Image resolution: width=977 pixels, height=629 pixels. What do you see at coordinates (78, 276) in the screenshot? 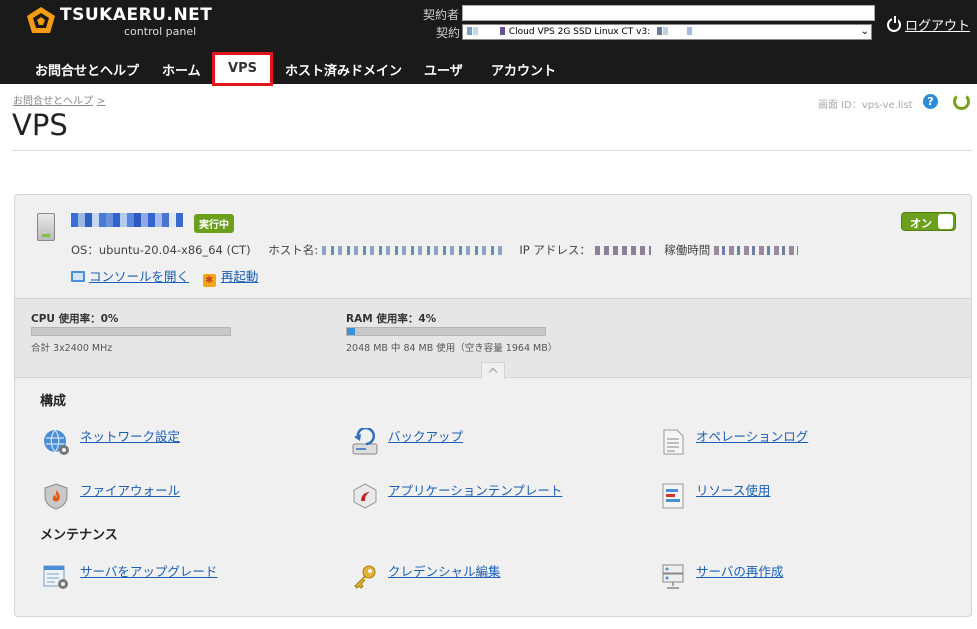
I see `monitor-icon` at bounding box center [78, 276].